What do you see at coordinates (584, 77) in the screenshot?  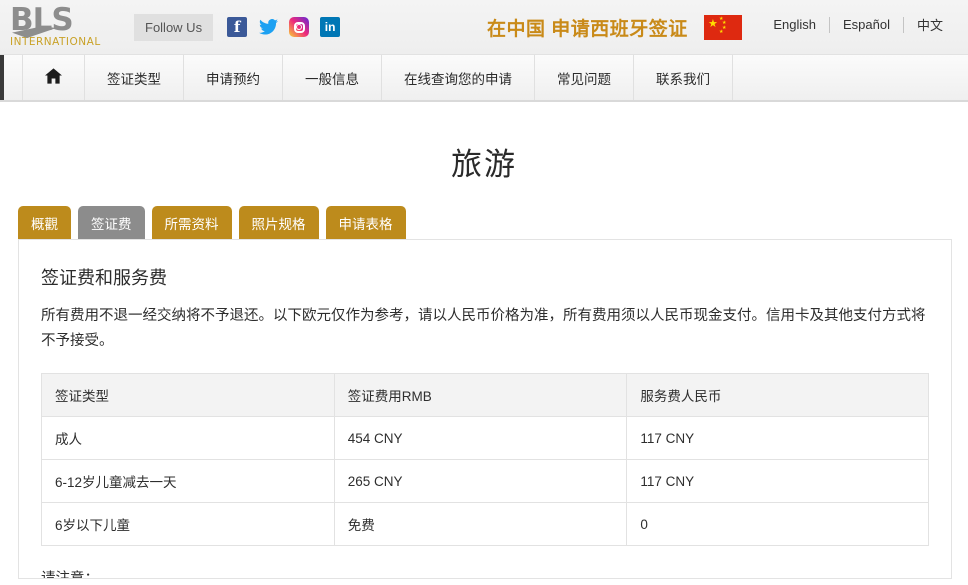 I see `nav-item-faq: 常见问题` at bounding box center [584, 77].